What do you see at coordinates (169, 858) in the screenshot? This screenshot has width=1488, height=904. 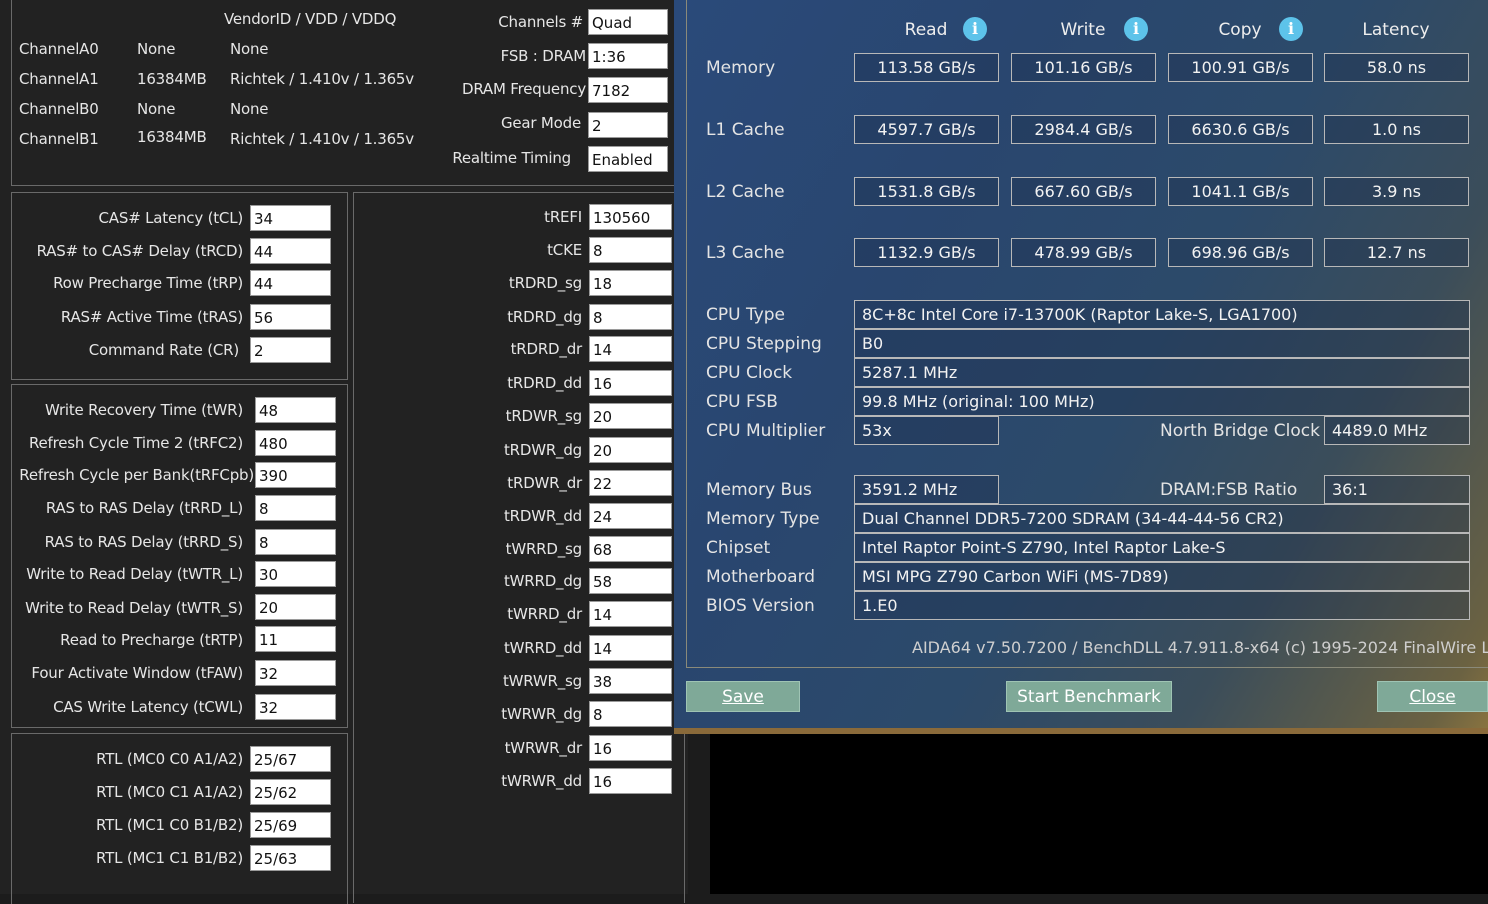 I see `timing-label: RTL (MC1 C1 B1/B2)` at bounding box center [169, 858].